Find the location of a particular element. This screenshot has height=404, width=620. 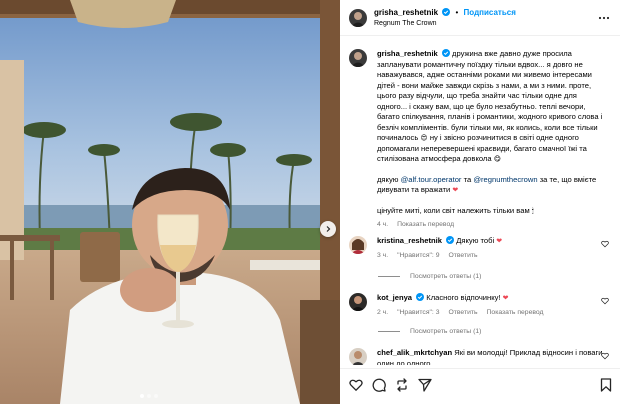

send-button is located at coordinates (425, 385).